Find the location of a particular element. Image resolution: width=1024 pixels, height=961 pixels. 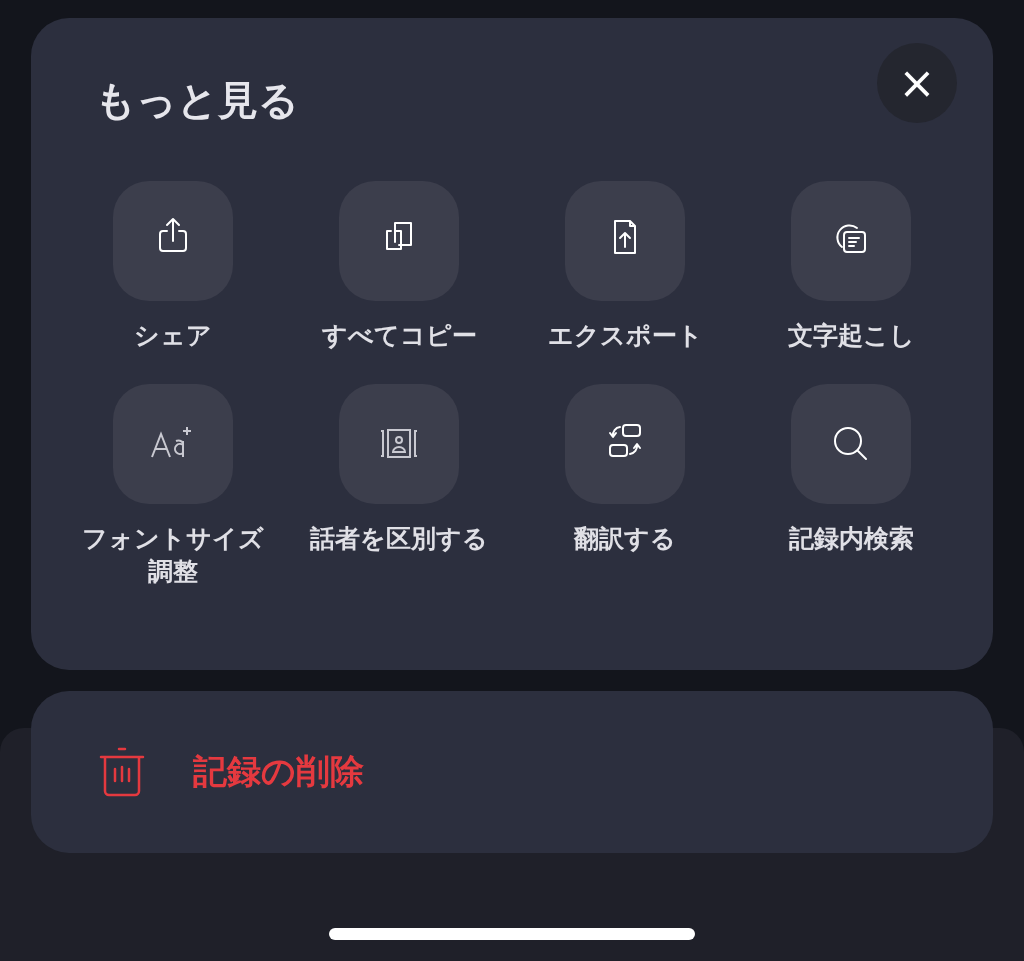

action-label: 記録内検索 is located at coordinates (851, 538).